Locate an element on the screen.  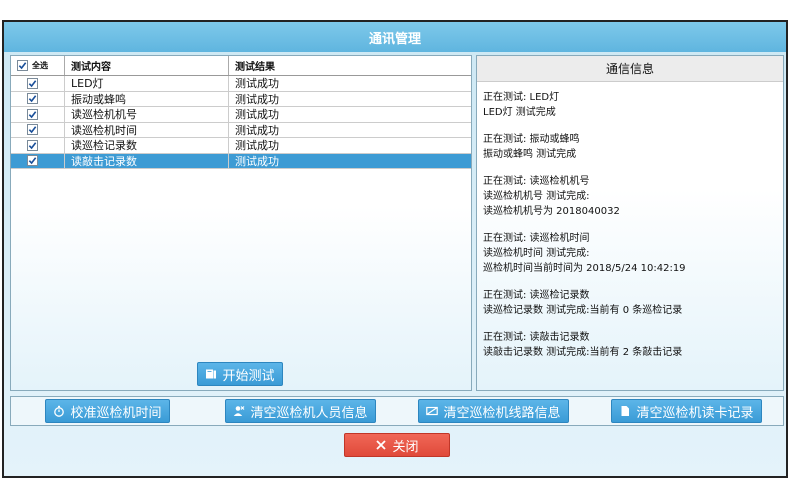
table-row: 振动或蜂鸣 测试成功 is located at coordinates (241, 99).